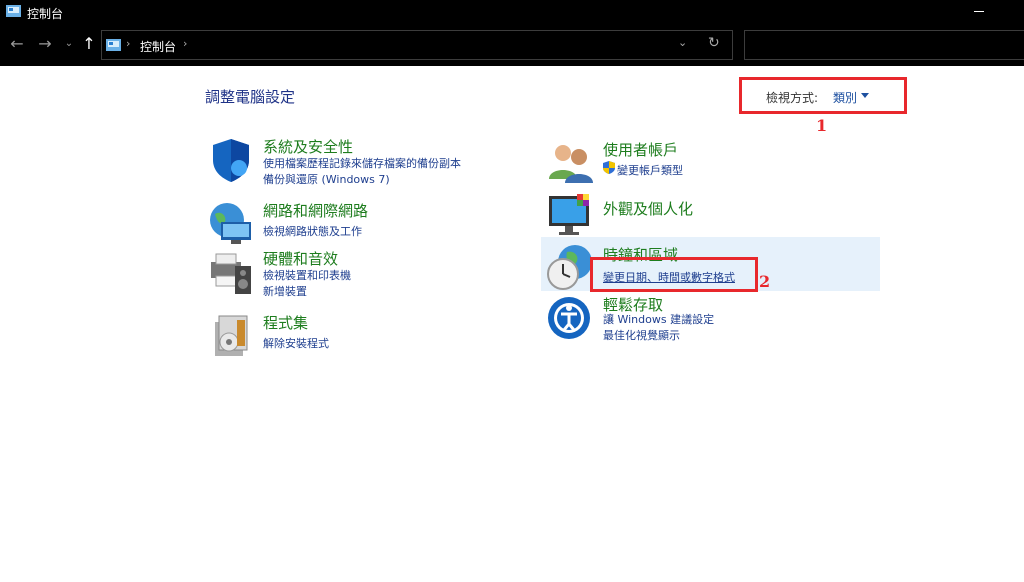 The height and width of the screenshot is (582, 1024). I want to click on category-link: 變更帳戶類型, so click(650, 170).